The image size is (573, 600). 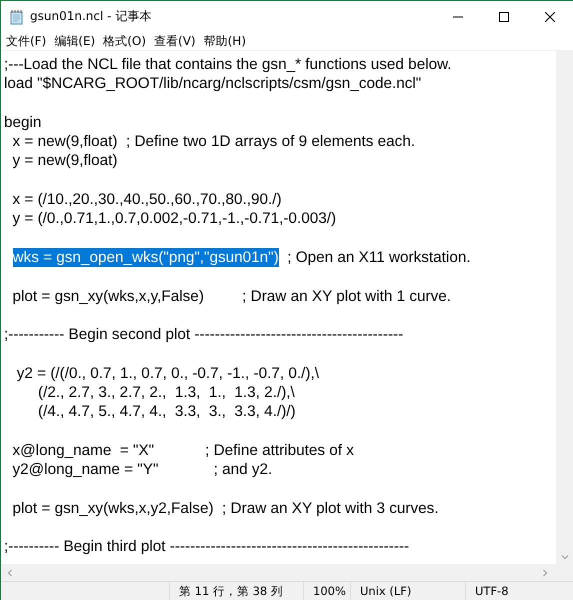 What do you see at coordinates (65, 161) in the screenshot?
I see `code-line: y = new(9,float)` at bounding box center [65, 161].